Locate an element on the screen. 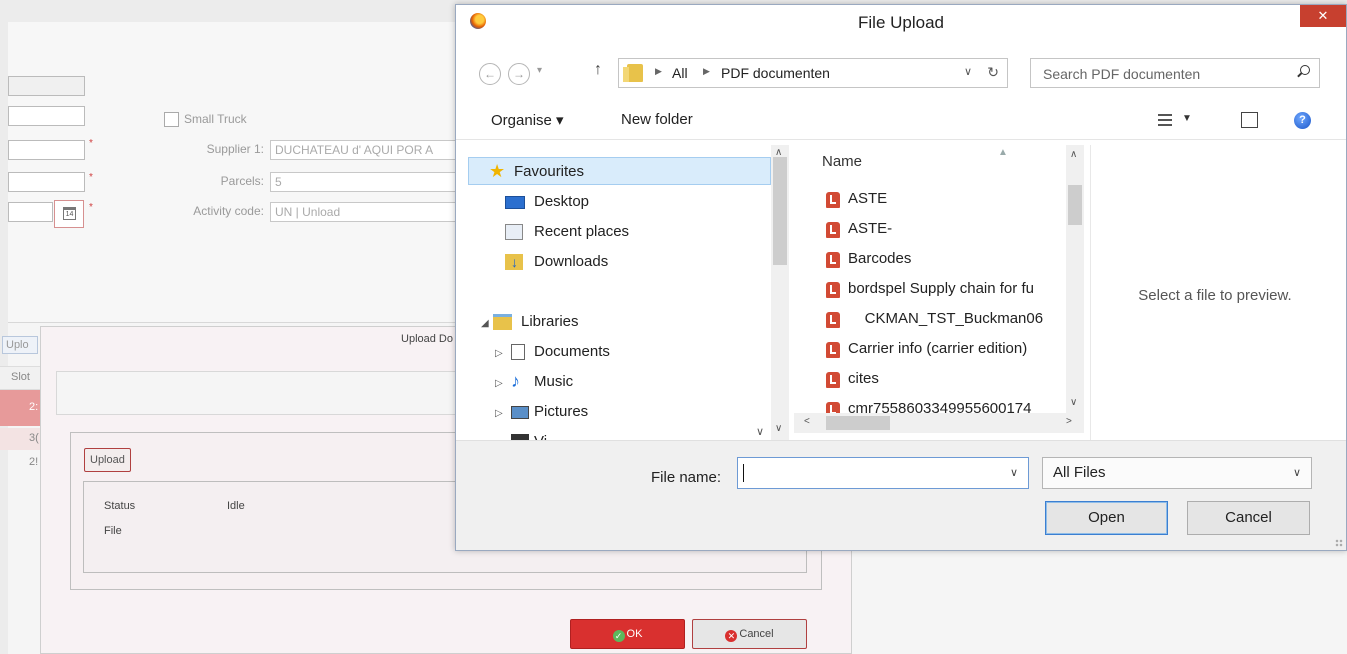  supplier-field: DUCHATEAU d' AQUI POR A is located at coordinates (365, 150).